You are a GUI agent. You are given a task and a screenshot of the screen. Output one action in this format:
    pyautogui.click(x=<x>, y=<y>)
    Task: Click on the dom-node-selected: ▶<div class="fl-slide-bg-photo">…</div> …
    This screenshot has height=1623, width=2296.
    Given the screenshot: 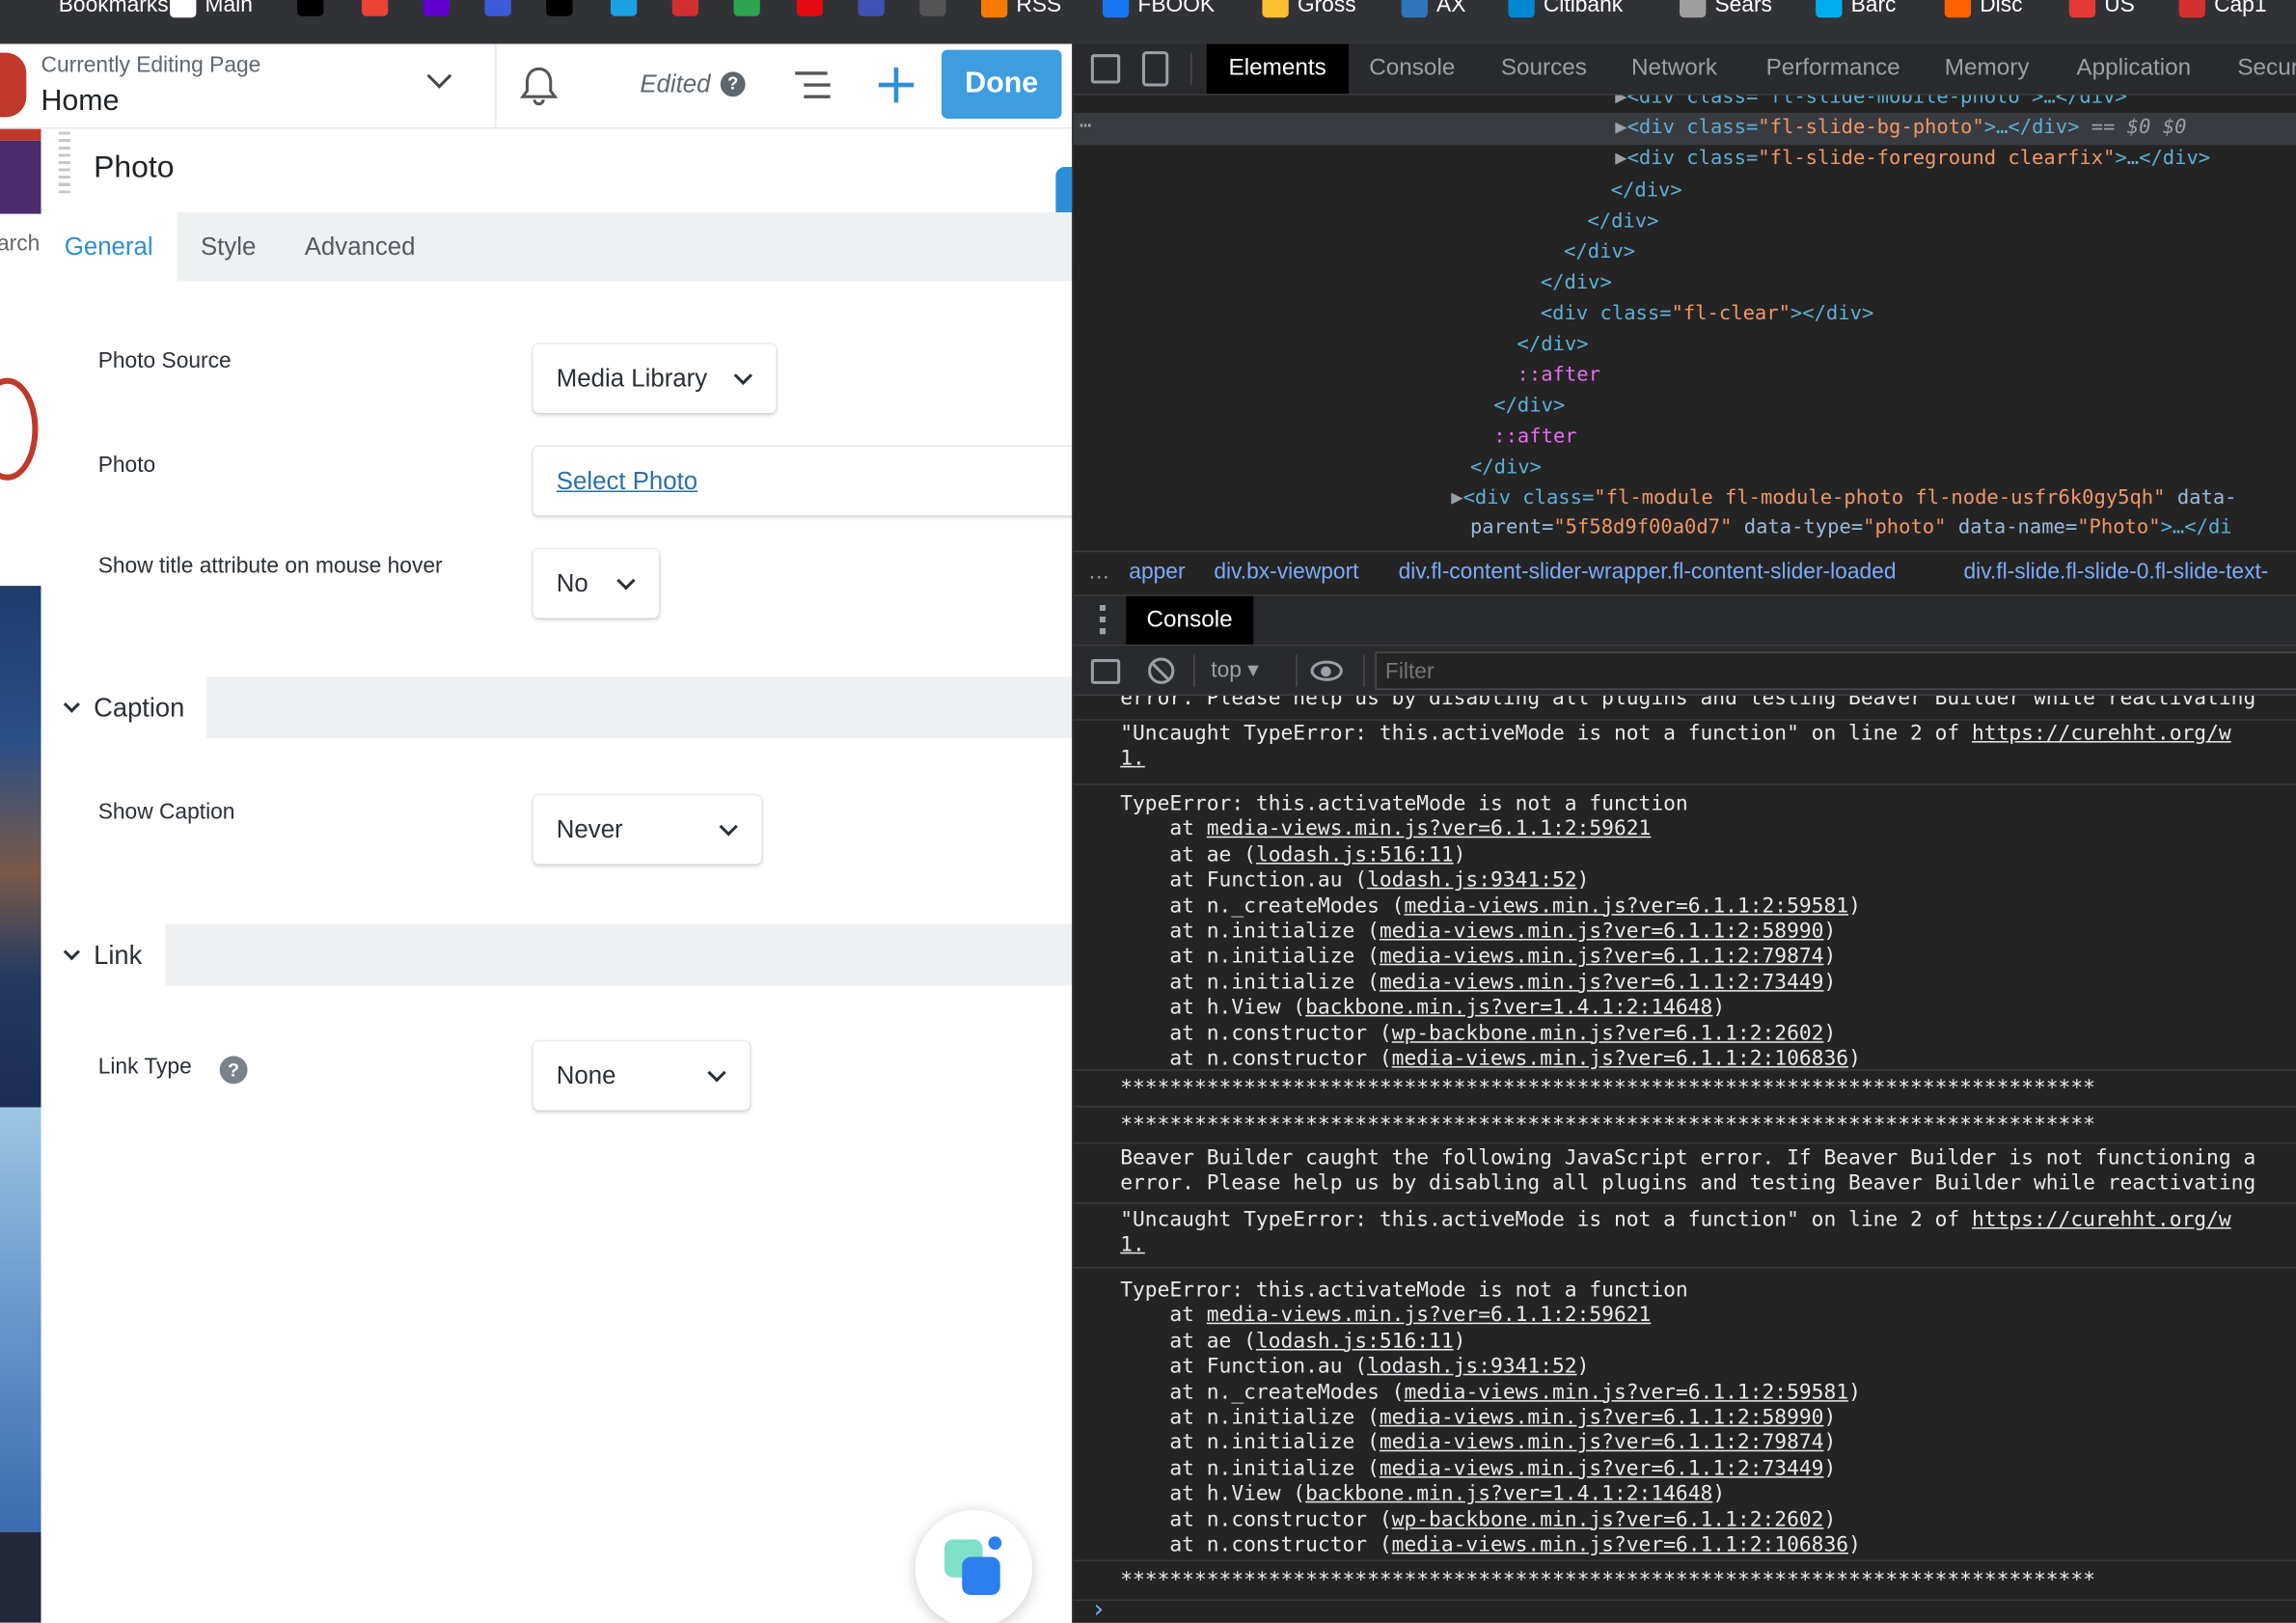 What is the action you would take?
    pyautogui.click(x=1900, y=129)
    